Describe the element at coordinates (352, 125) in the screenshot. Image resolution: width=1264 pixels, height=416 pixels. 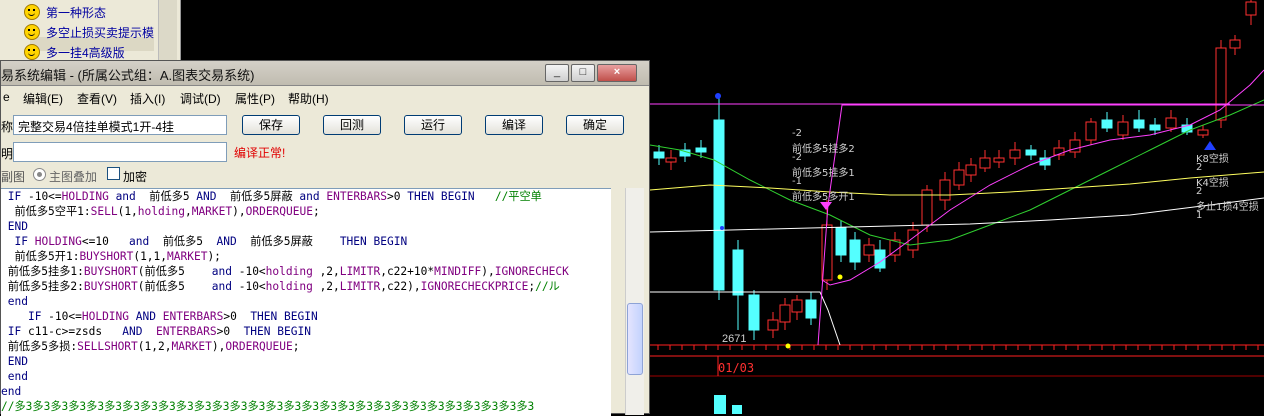
I see `backtest-button: 回测` at that location.